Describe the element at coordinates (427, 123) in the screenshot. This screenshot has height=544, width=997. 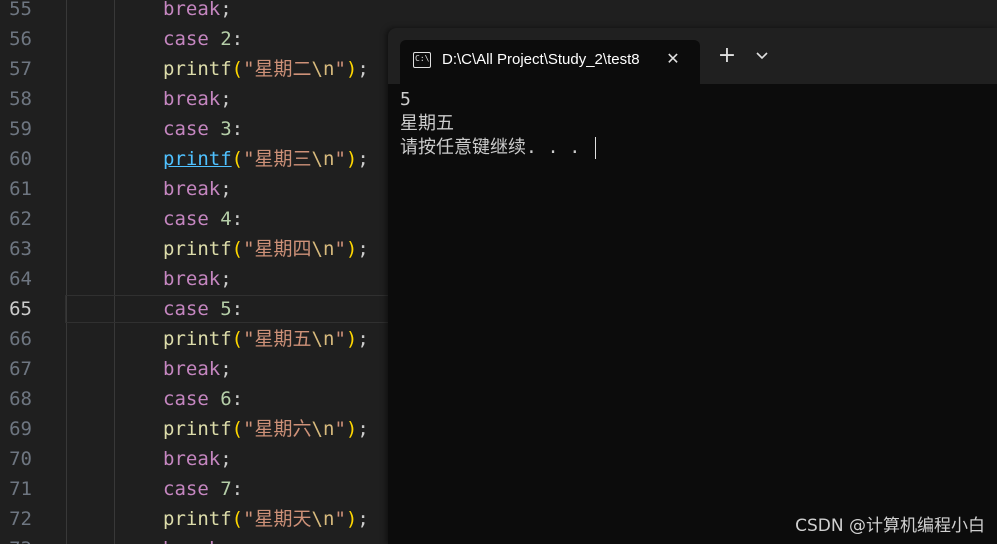
I see `output-line: 星期五` at that location.